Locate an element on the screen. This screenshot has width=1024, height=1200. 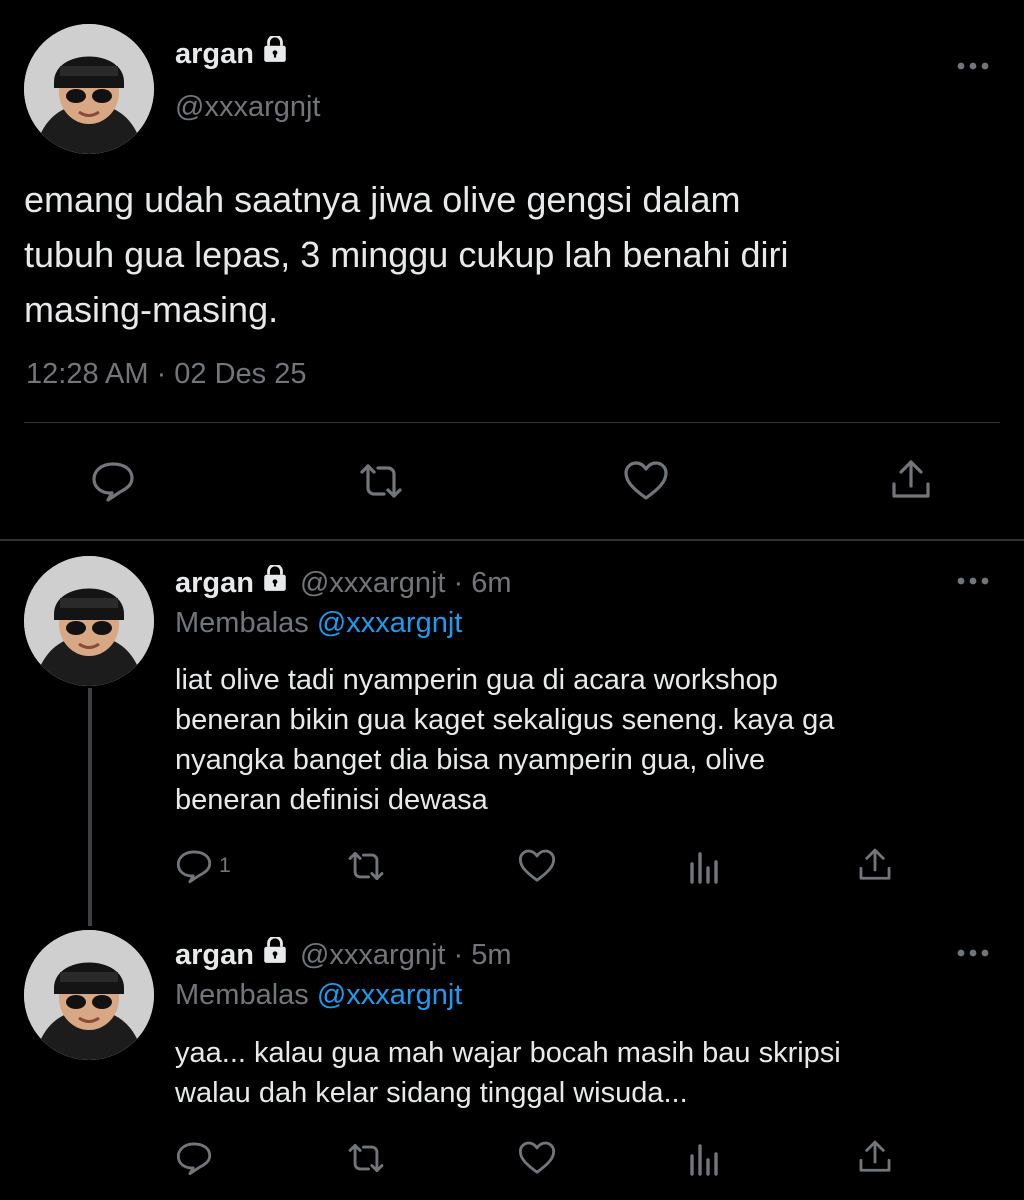
reply-button: 1 is located at coordinates (203, 866).